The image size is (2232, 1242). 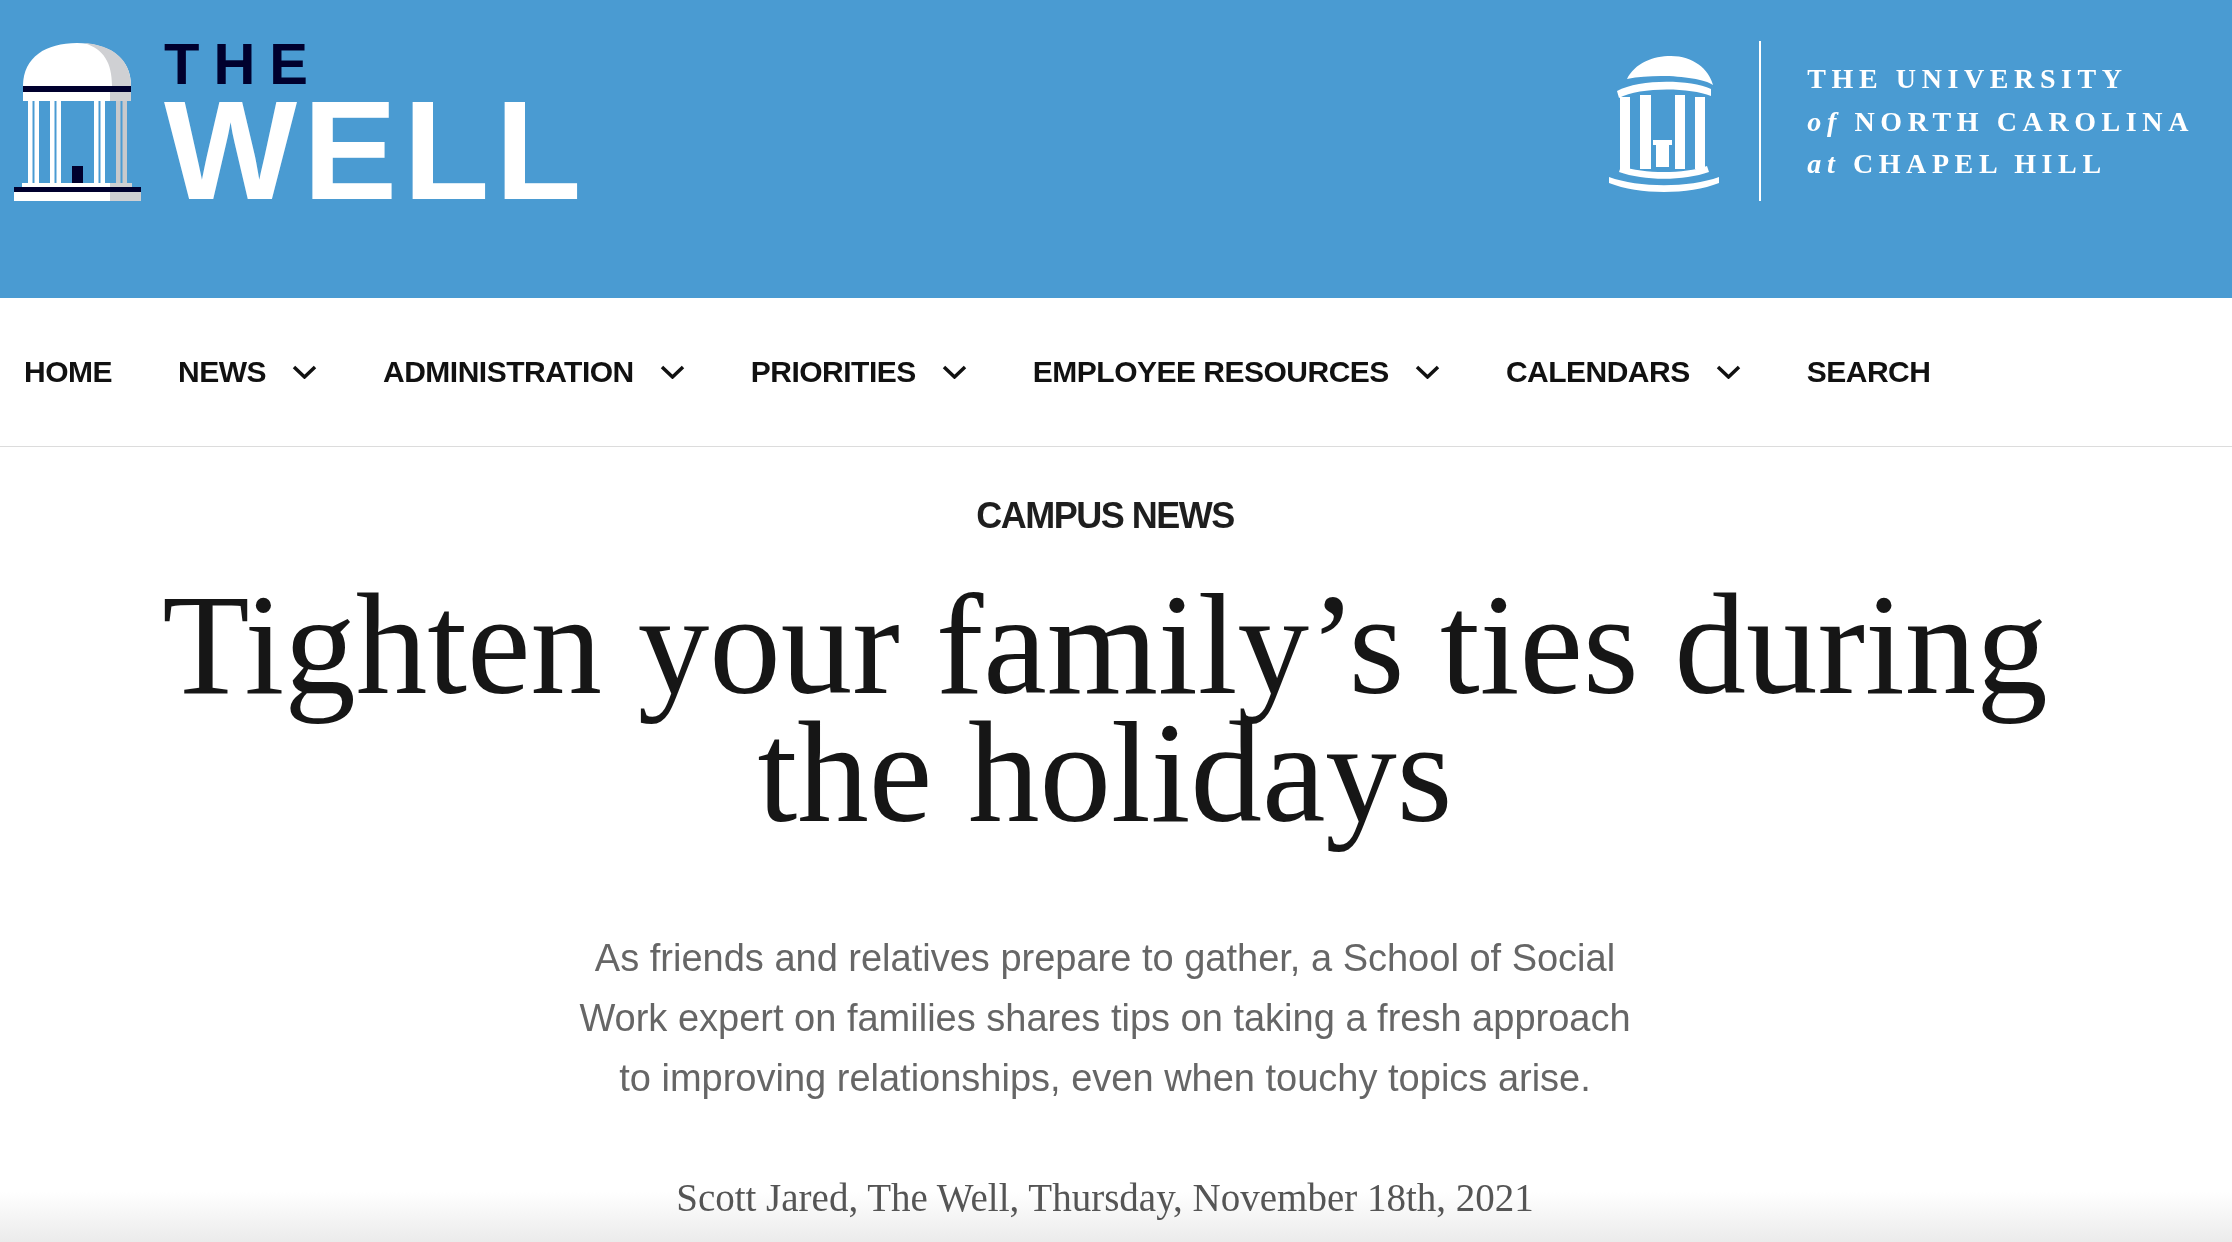 What do you see at coordinates (1105, 515) in the screenshot?
I see `category-label: CAMPUS NEWS` at bounding box center [1105, 515].